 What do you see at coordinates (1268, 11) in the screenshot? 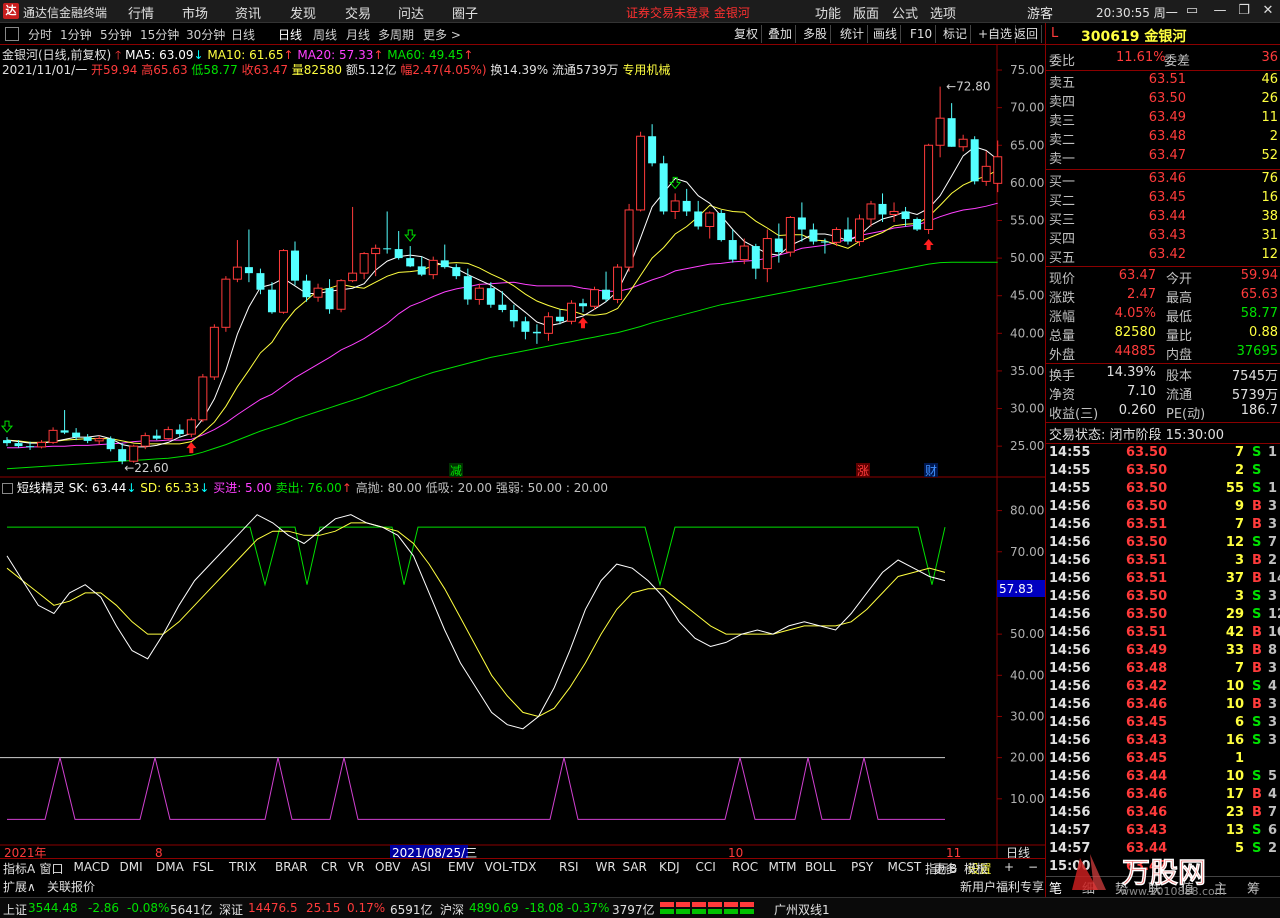
I see `close-icon: ✕` at bounding box center [1268, 11].